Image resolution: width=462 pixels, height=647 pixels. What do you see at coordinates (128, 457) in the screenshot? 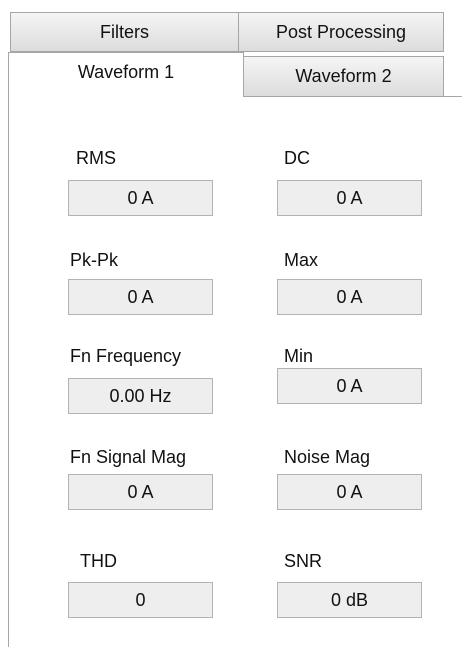
I see `fn-signal-mag-label: Fn Signal Mag` at bounding box center [128, 457].